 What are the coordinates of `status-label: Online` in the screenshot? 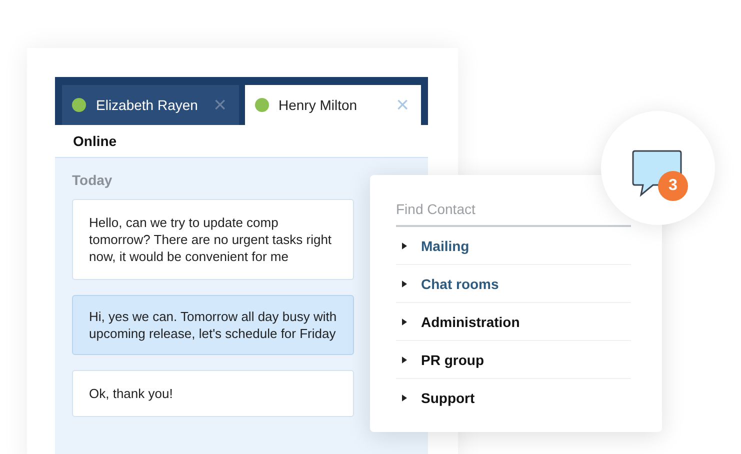 It's located at (95, 141).